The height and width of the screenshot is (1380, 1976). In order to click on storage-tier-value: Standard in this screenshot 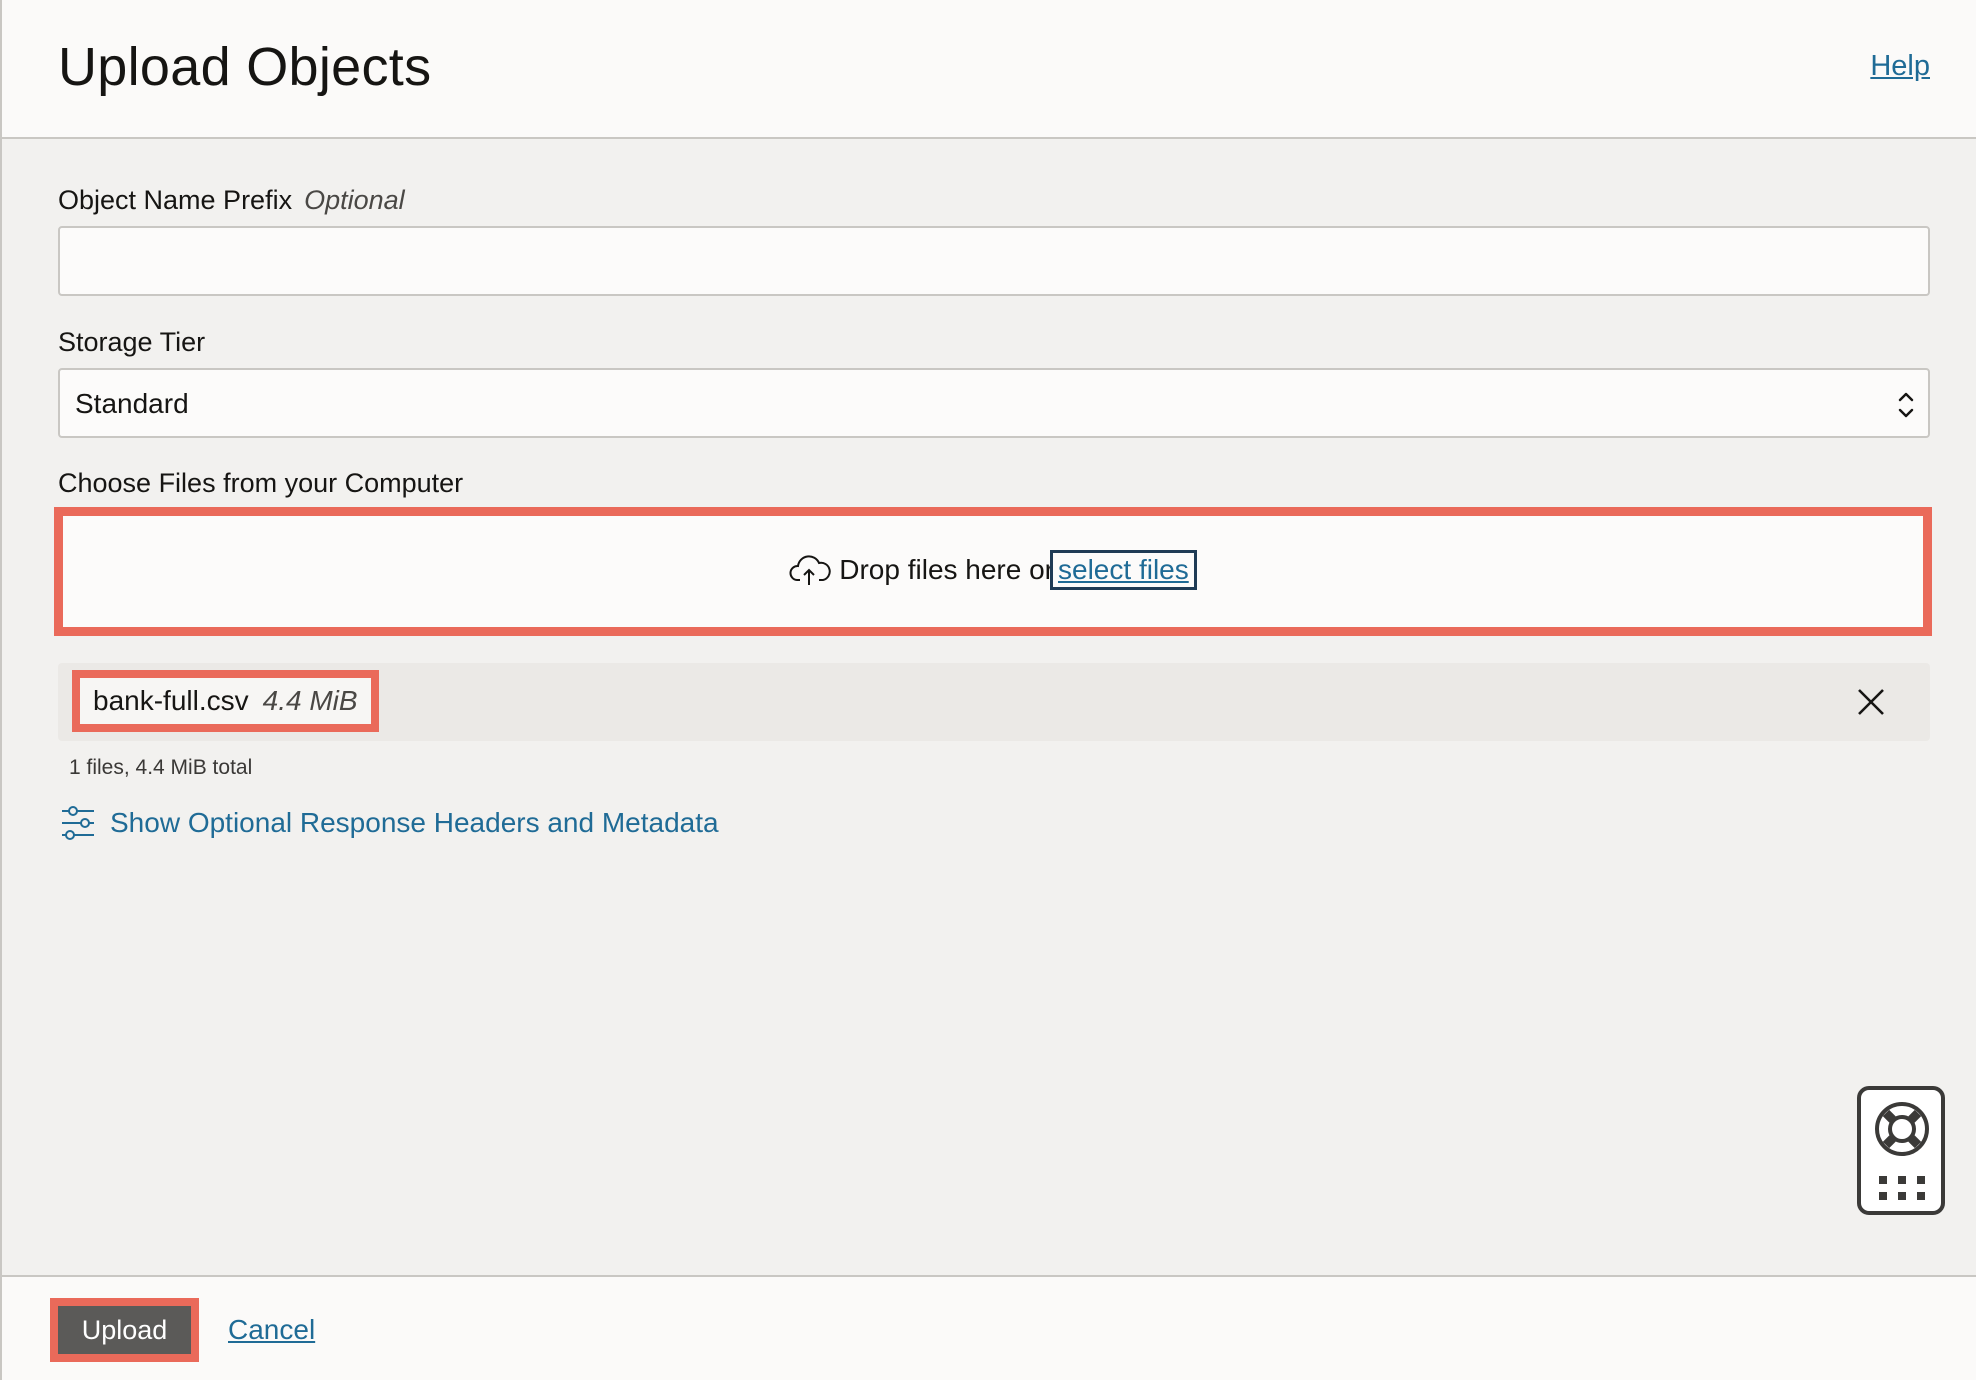, I will do `click(132, 403)`.